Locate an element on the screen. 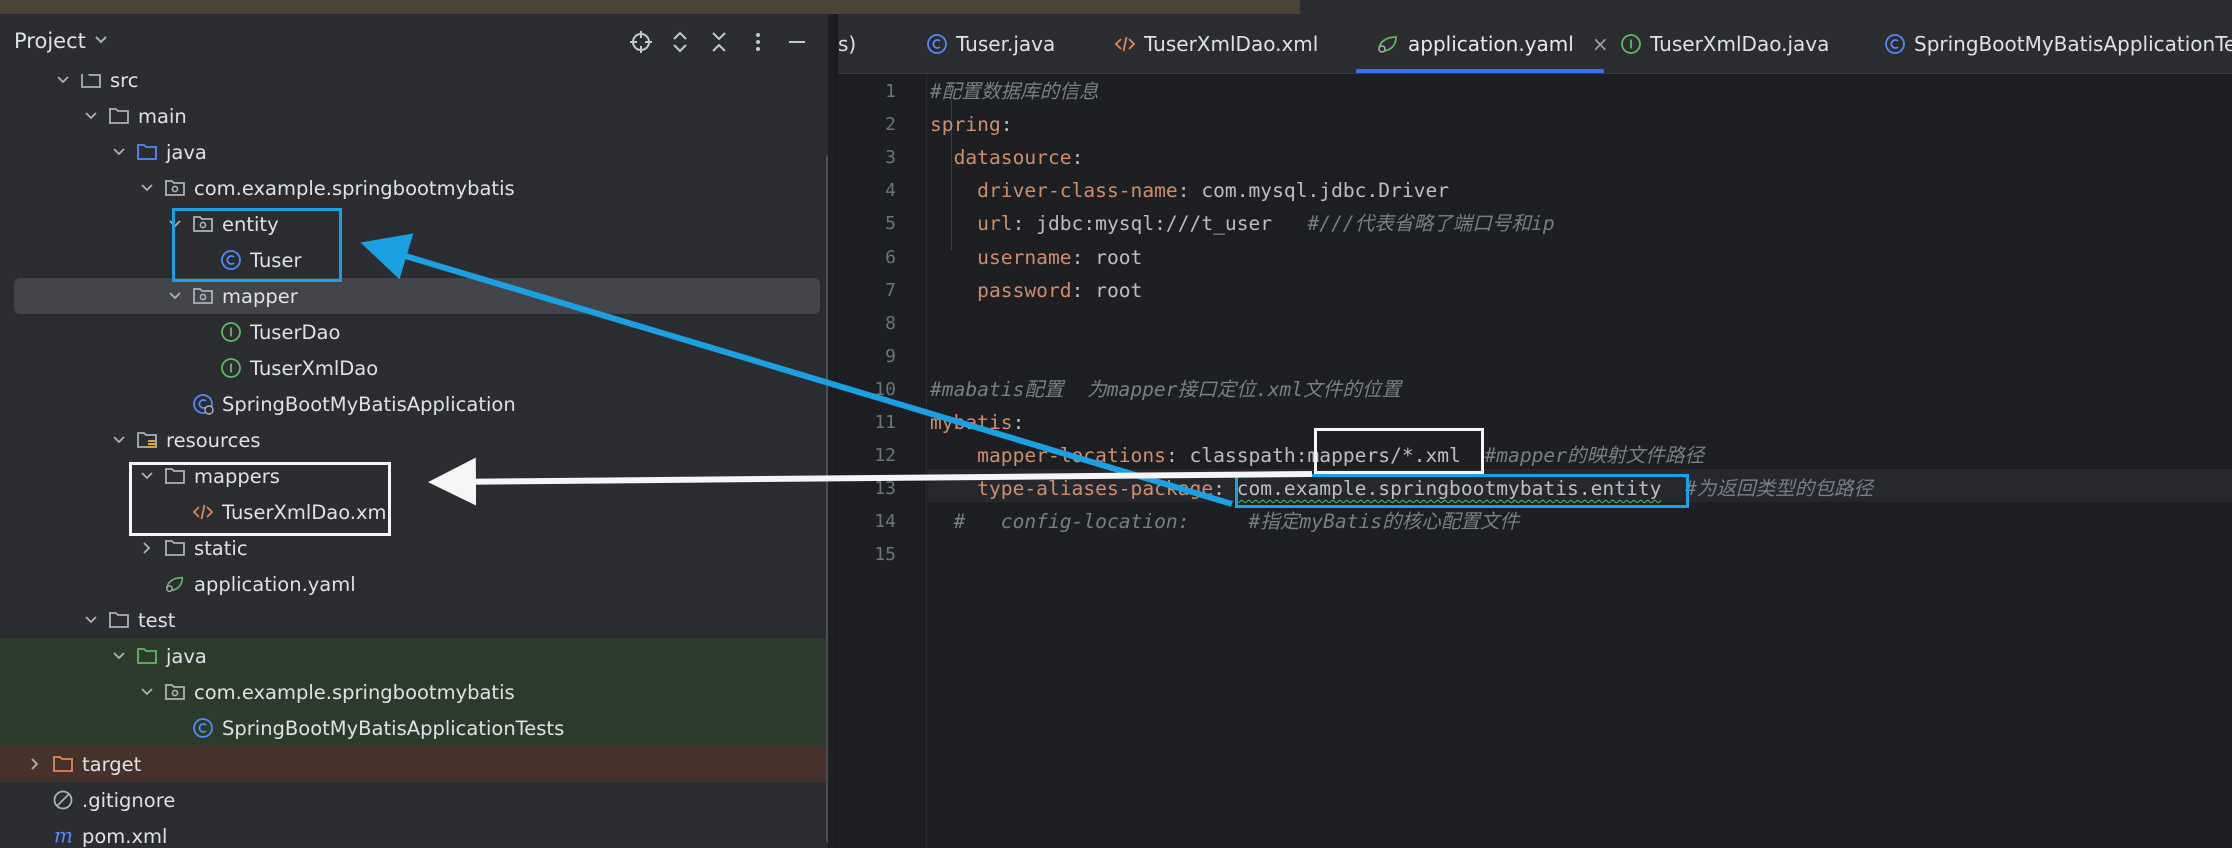 The height and width of the screenshot is (848, 2232). tree-item-label: TuserXmlDao is located at coordinates (314, 368).